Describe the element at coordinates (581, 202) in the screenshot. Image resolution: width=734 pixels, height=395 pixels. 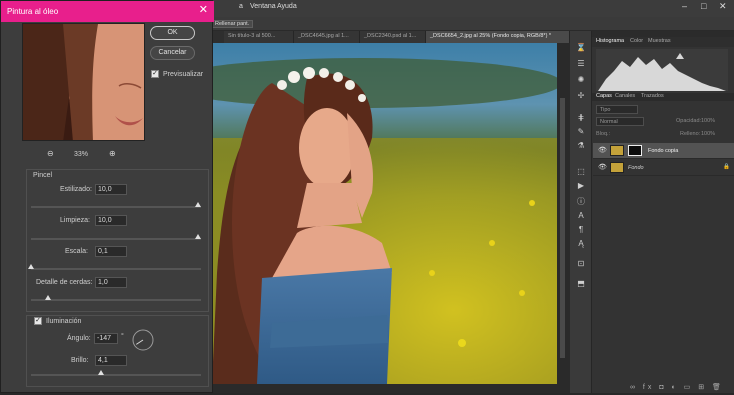
I see `info-icon: ⓘ` at that location.